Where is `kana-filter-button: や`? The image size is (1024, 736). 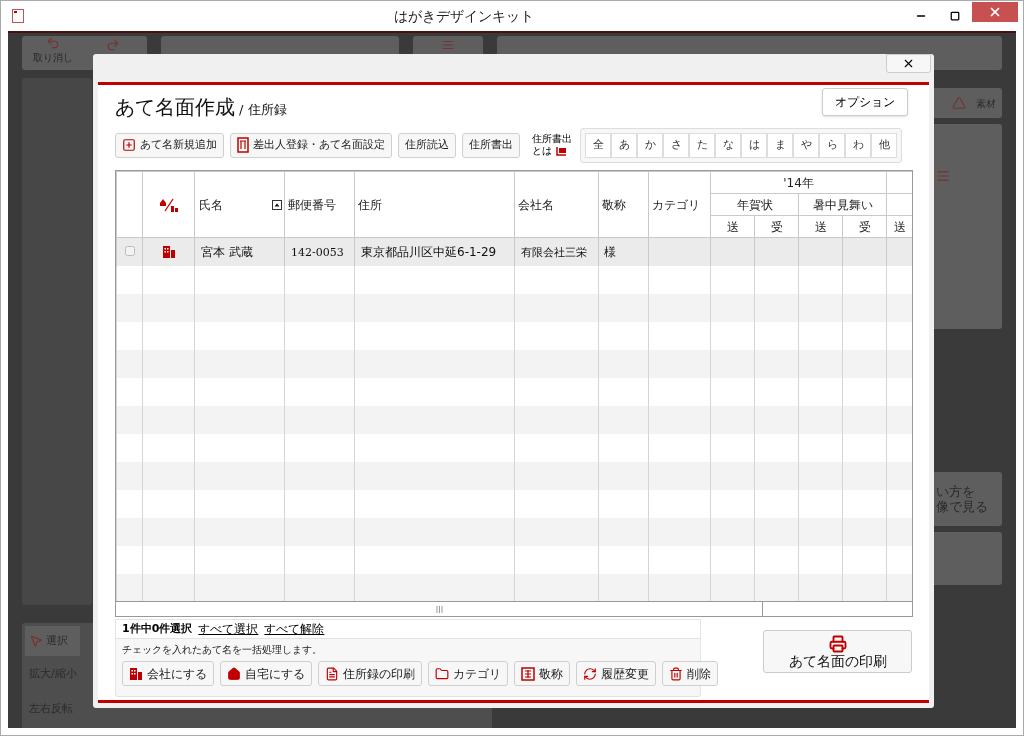 kana-filter-button: や is located at coordinates (806, 145).